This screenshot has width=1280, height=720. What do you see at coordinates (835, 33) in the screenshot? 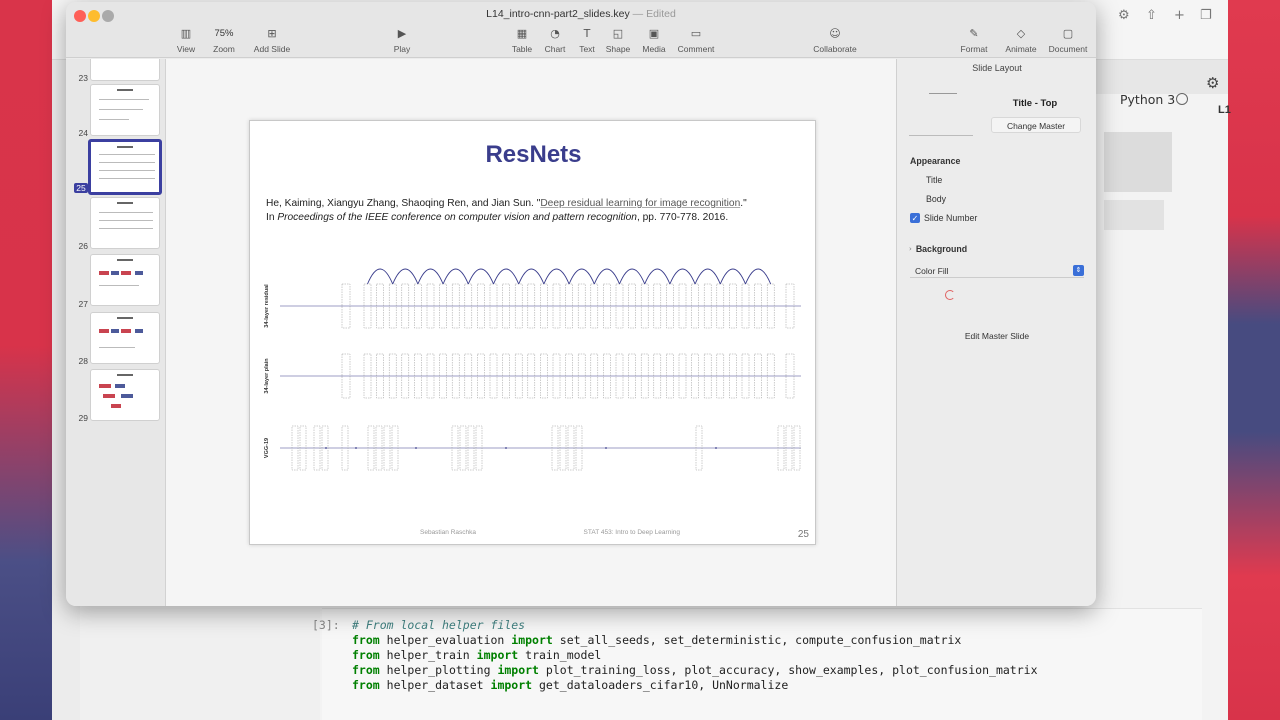
I see `collaborate-icon: ☺` at bounding box center [835, 33].